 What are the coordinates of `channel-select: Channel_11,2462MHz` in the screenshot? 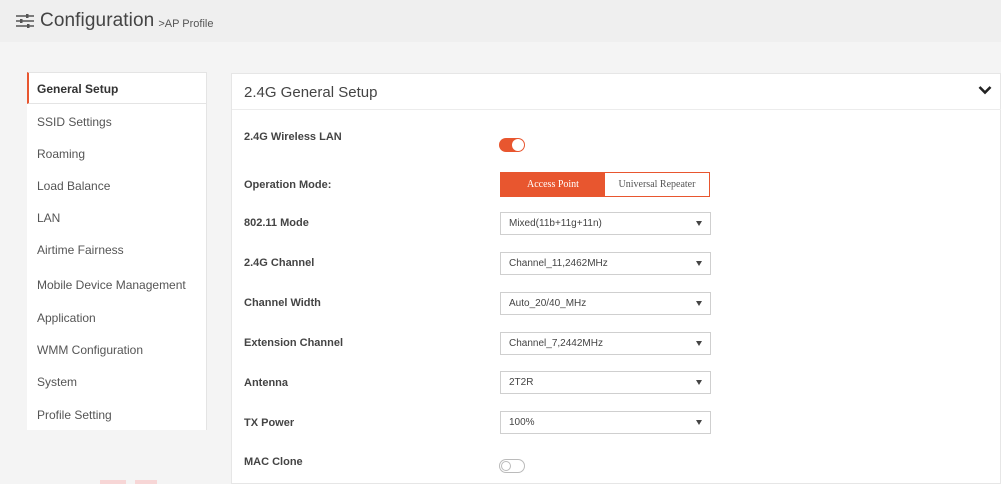 It's located at (605, 263).